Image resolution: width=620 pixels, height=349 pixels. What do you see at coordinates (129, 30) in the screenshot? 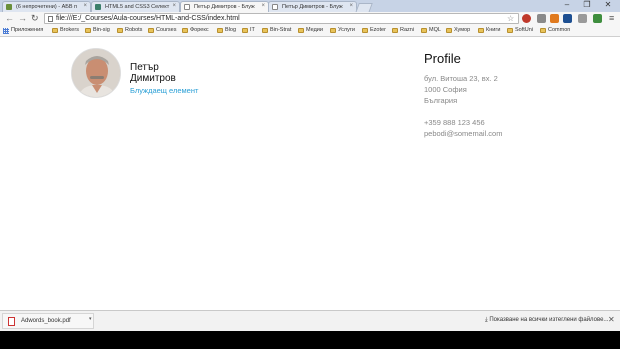
I see `bookmark-item: Robots` at bounding box center [129, 30].